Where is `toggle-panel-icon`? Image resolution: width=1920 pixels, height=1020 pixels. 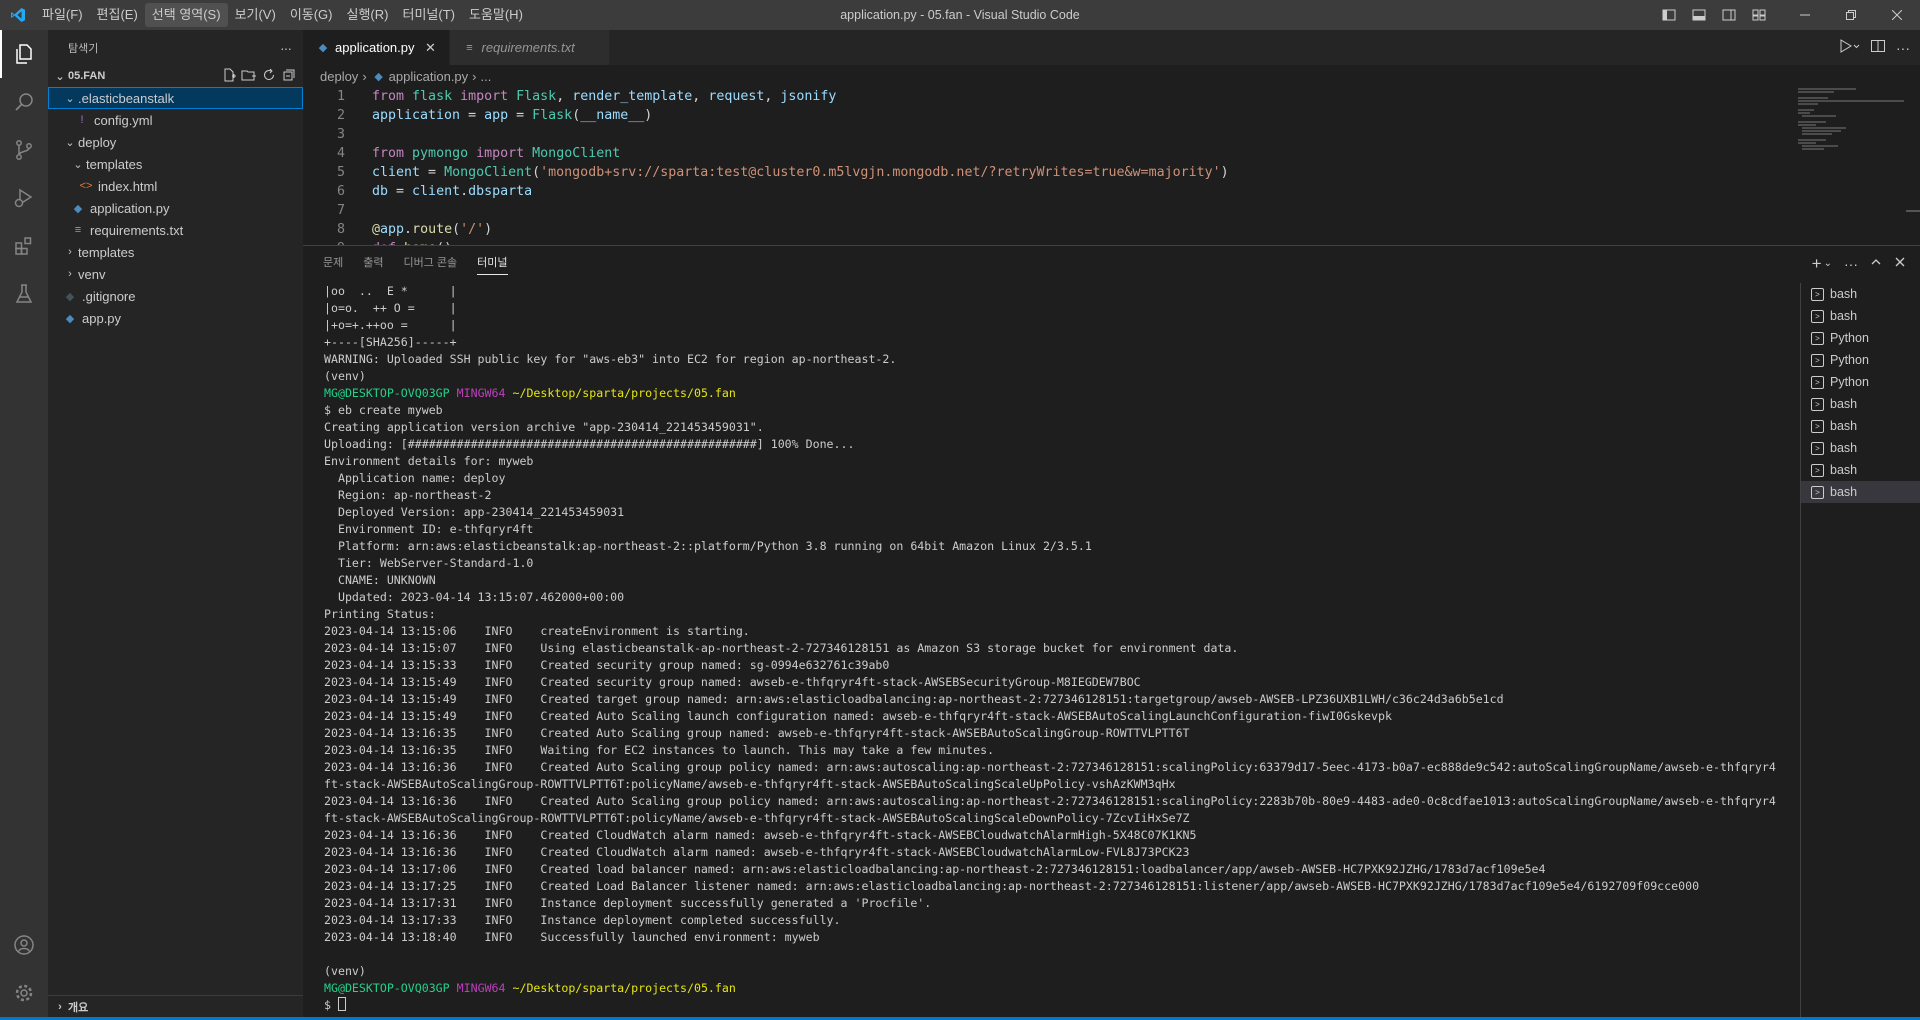 toggle-panel-icon is located at coordinates (1699, 15).